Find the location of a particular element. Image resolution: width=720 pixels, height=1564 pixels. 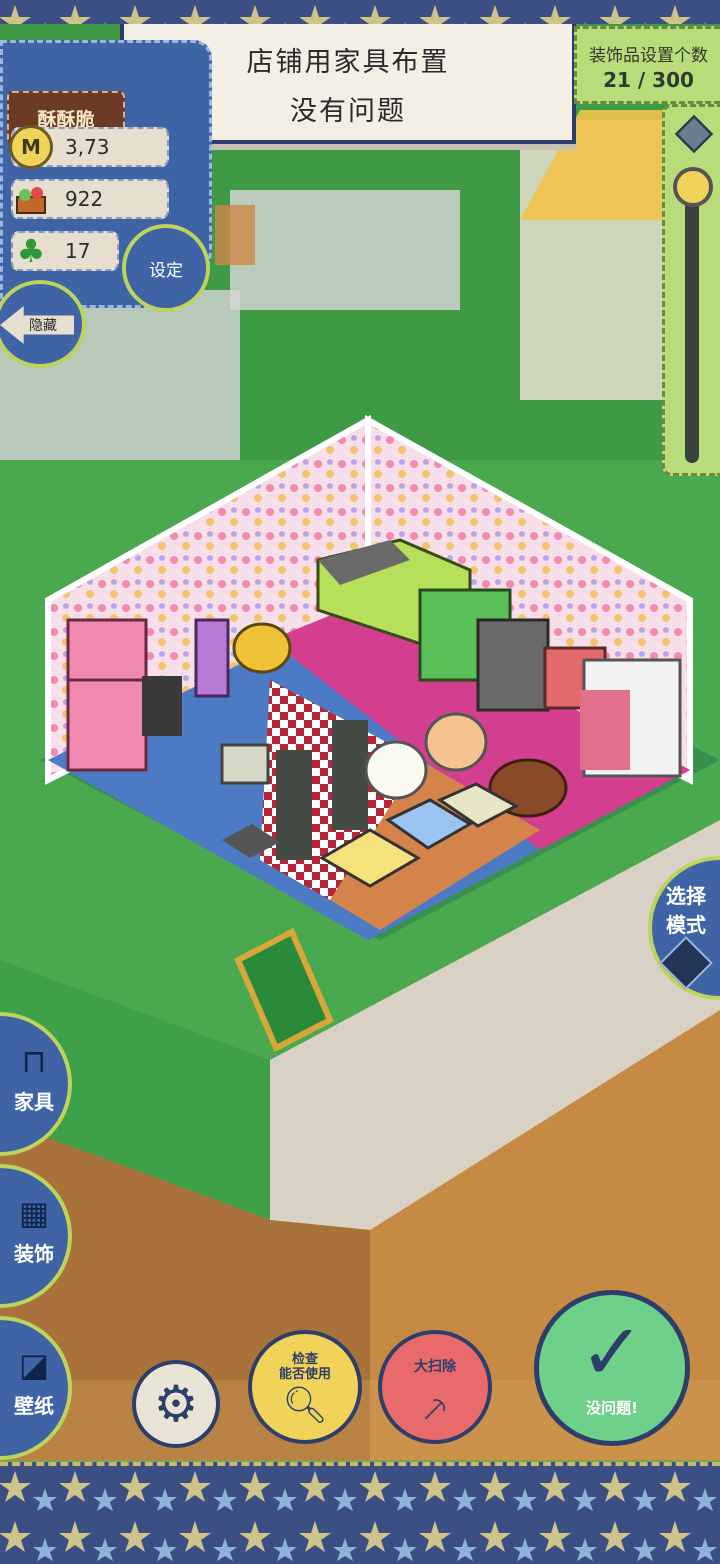

magnifier-icon: 🔍︎ is located at coordinates (305, 1405).